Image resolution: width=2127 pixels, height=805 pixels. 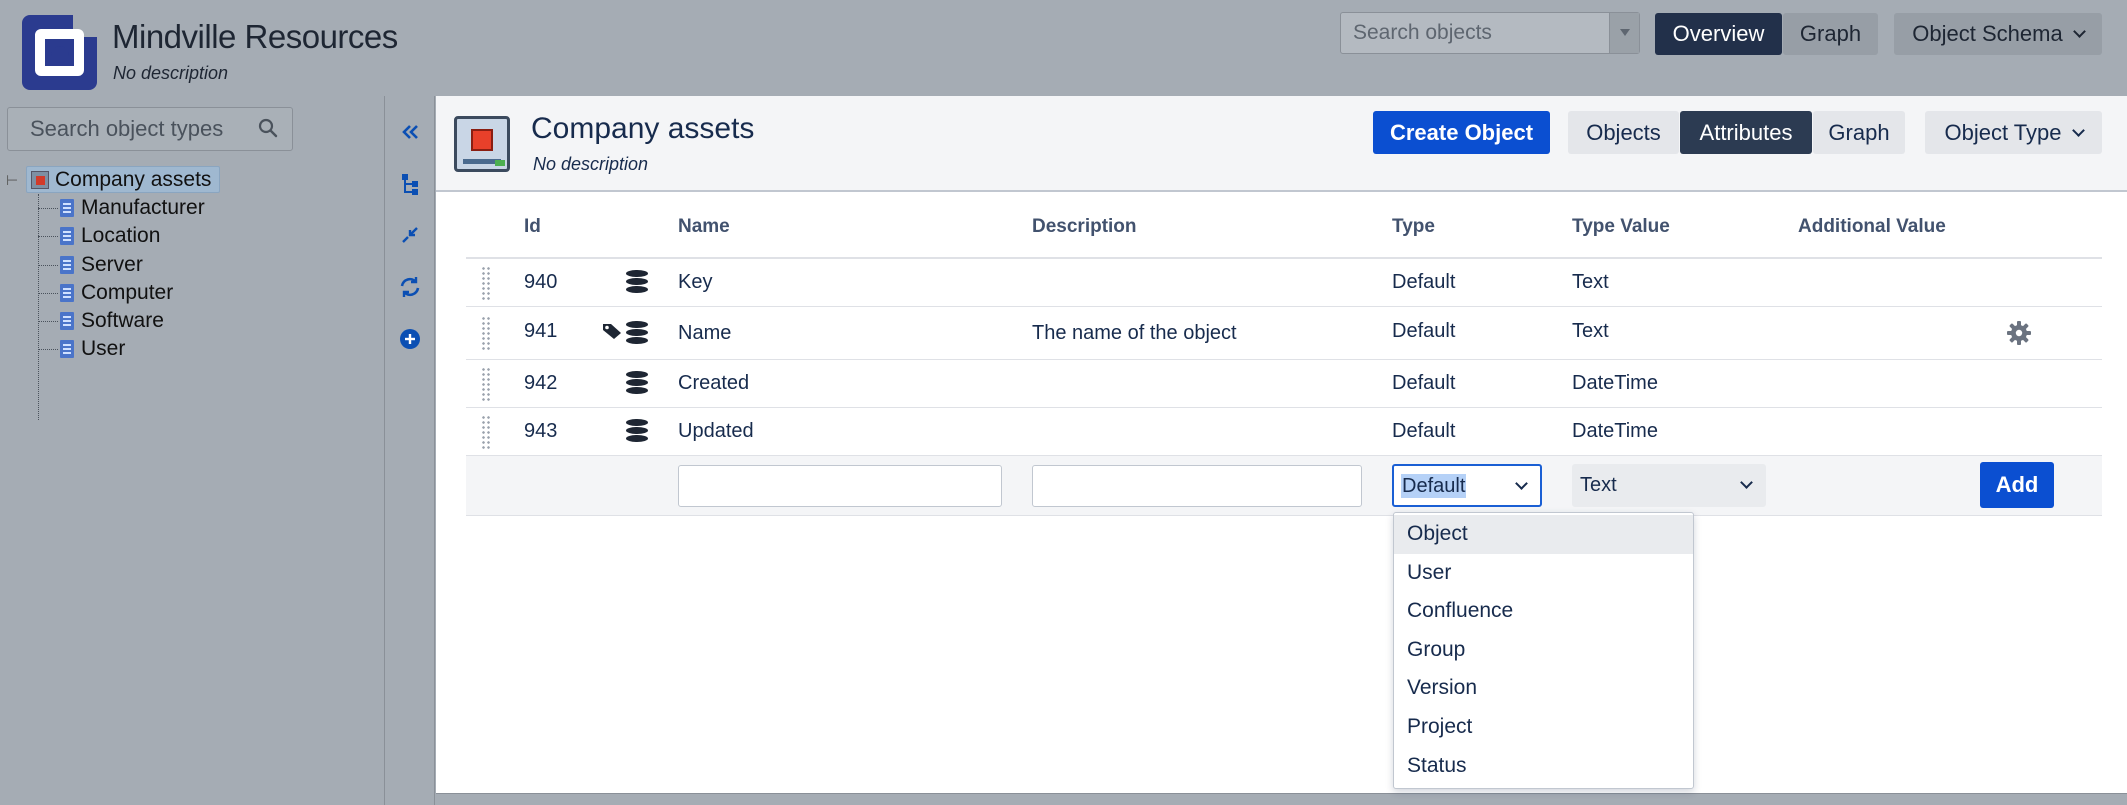 What do you see at coordinates (127, 292) in the screenshot?
I see `tree-item-label: Computer` at bounding box center [127, 292].